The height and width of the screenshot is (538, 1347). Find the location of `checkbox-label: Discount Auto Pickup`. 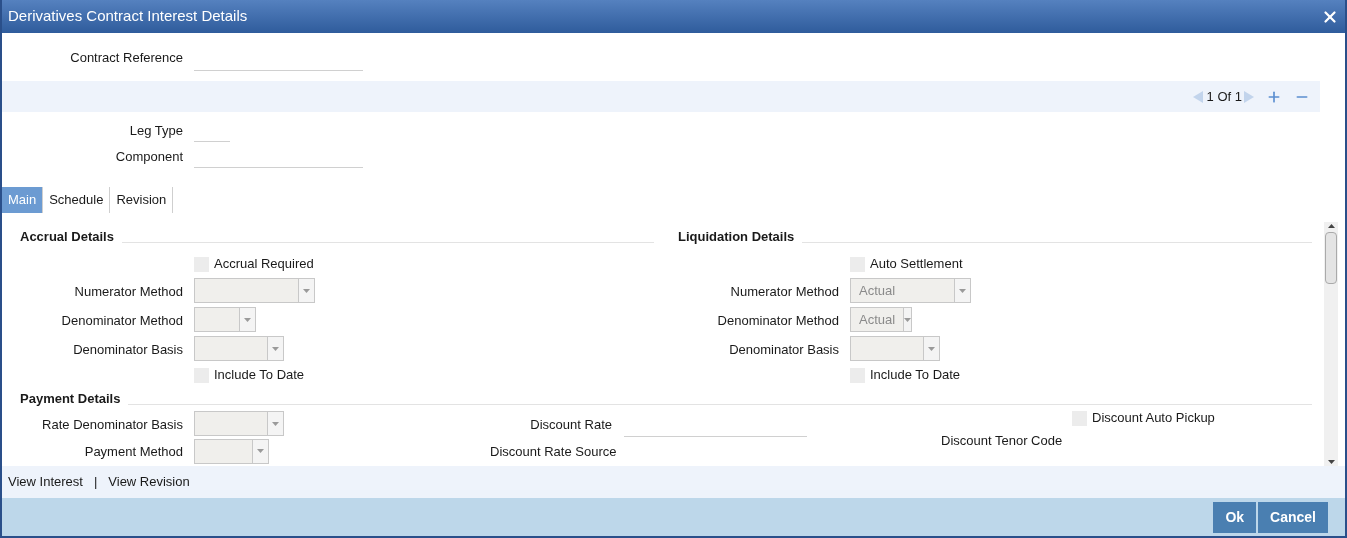

checkbox-label: Discount Auto Pickup is located at coordinates (1153, 418).